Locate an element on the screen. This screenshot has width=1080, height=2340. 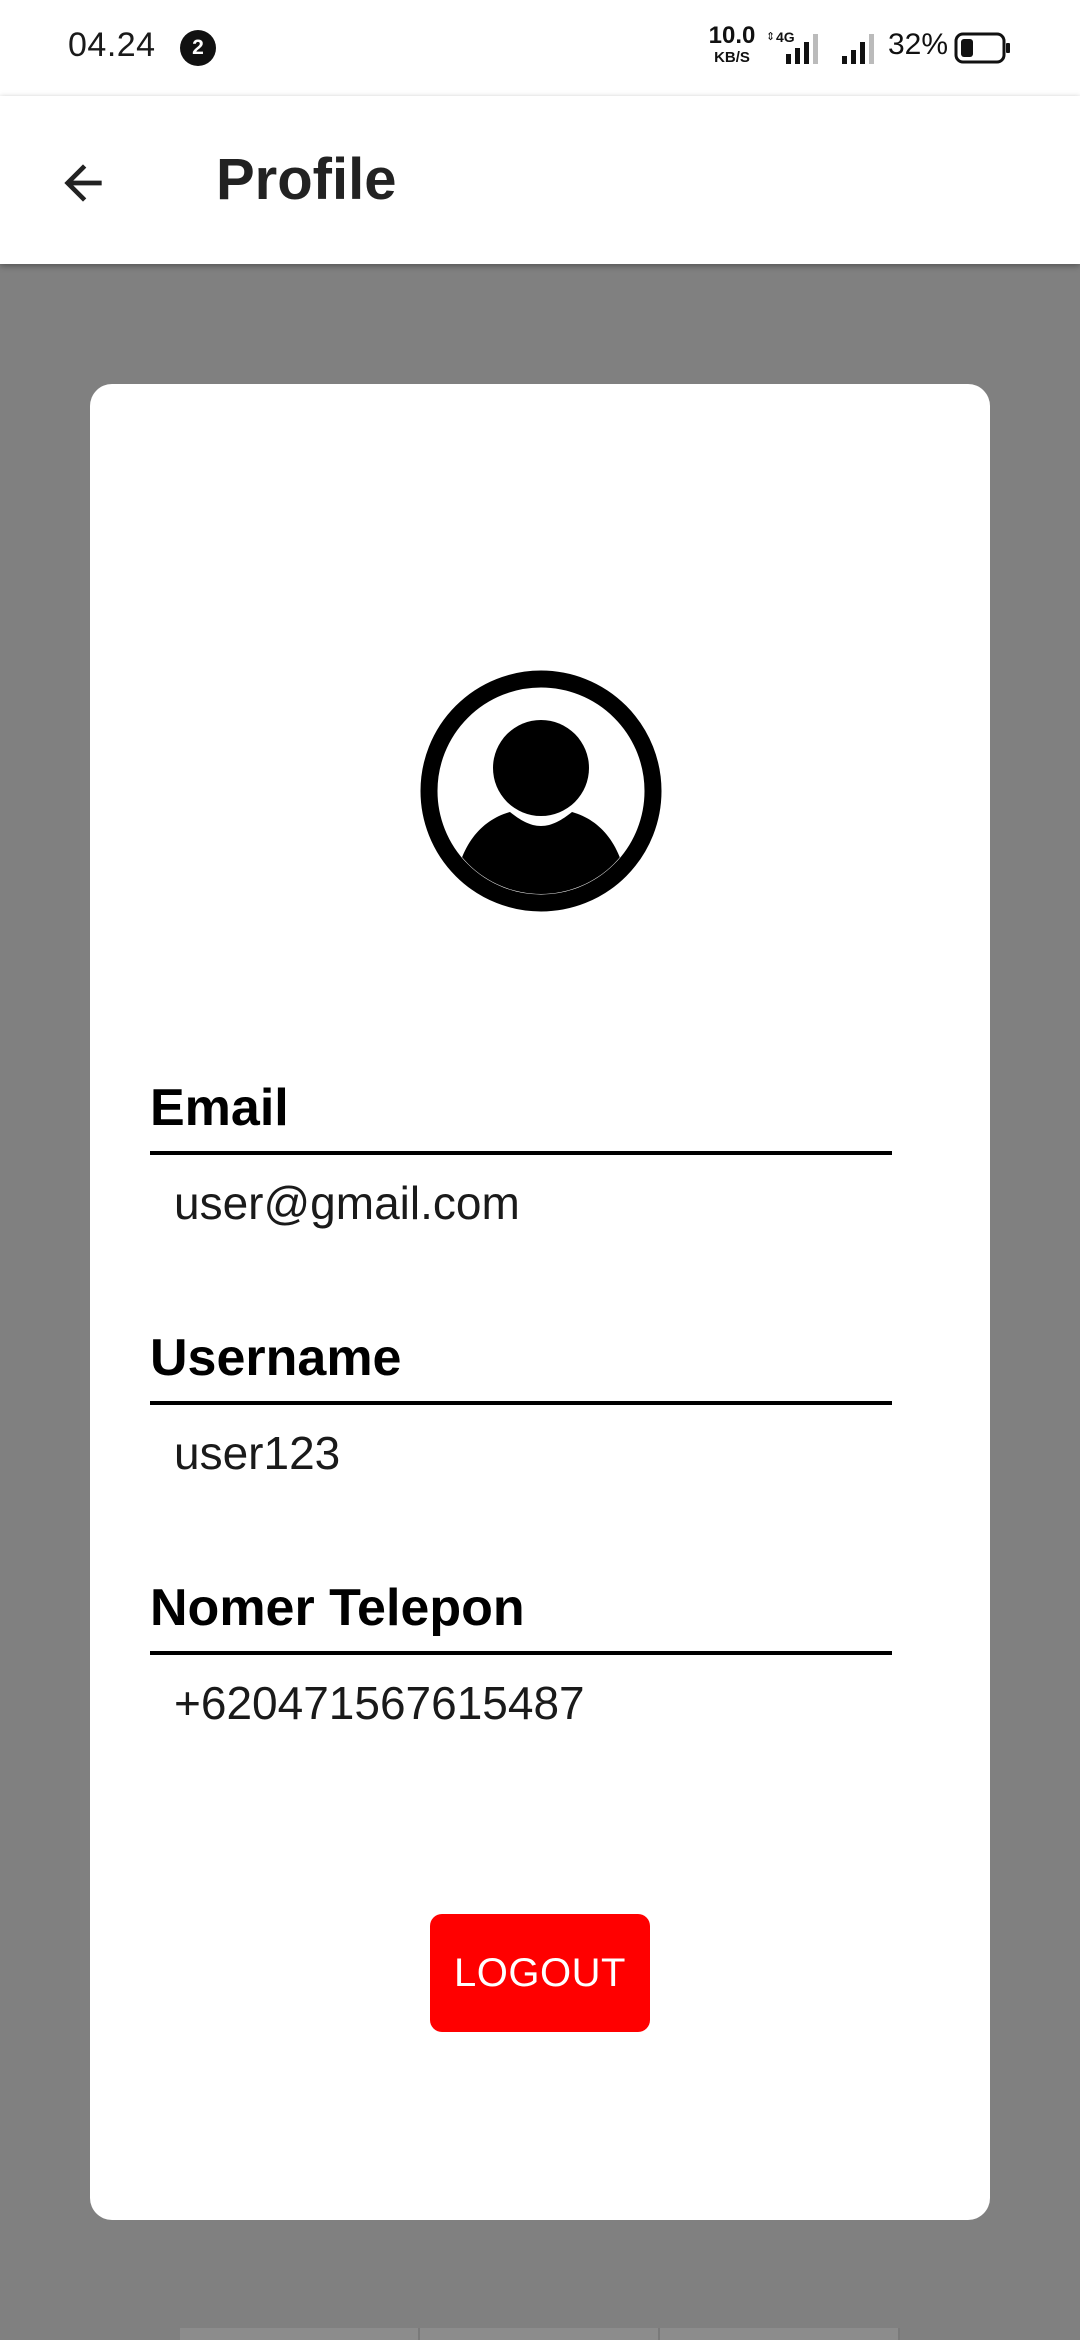
battery-percent: 32% is located at coordinates (918, 44).